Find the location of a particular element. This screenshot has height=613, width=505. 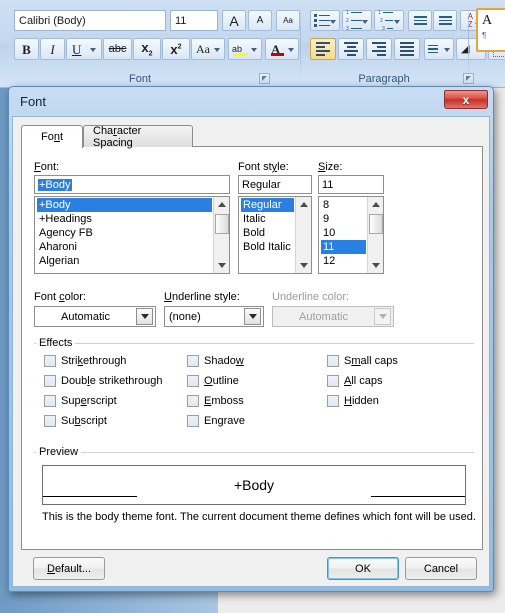

strikethrough-button: abc is located at coordinates (117, 49).